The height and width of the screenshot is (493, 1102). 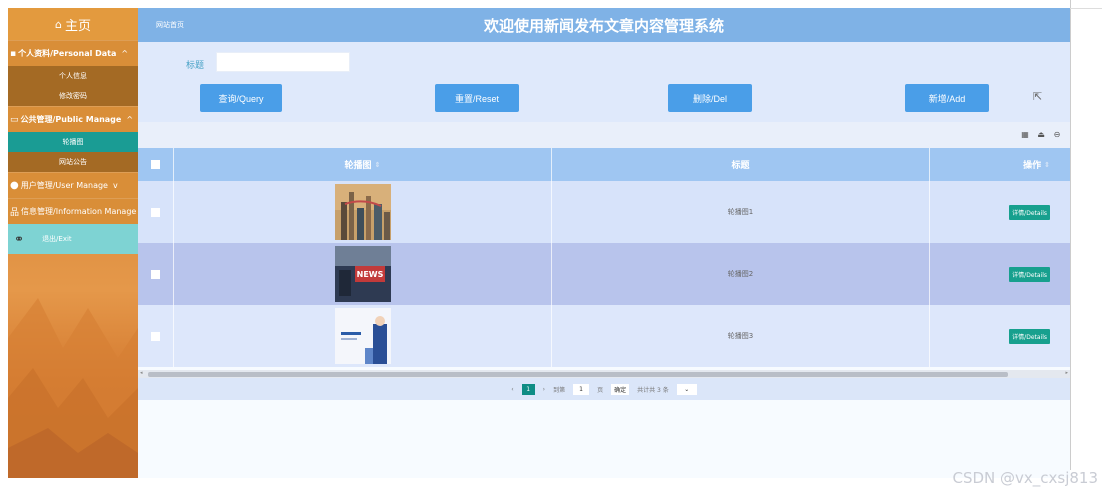 What do you see at coordinates (604, 274) in the screenshot?
I see `table-row: NEWS 轮播图2 详情/Details` at bounding box center [604, 274].